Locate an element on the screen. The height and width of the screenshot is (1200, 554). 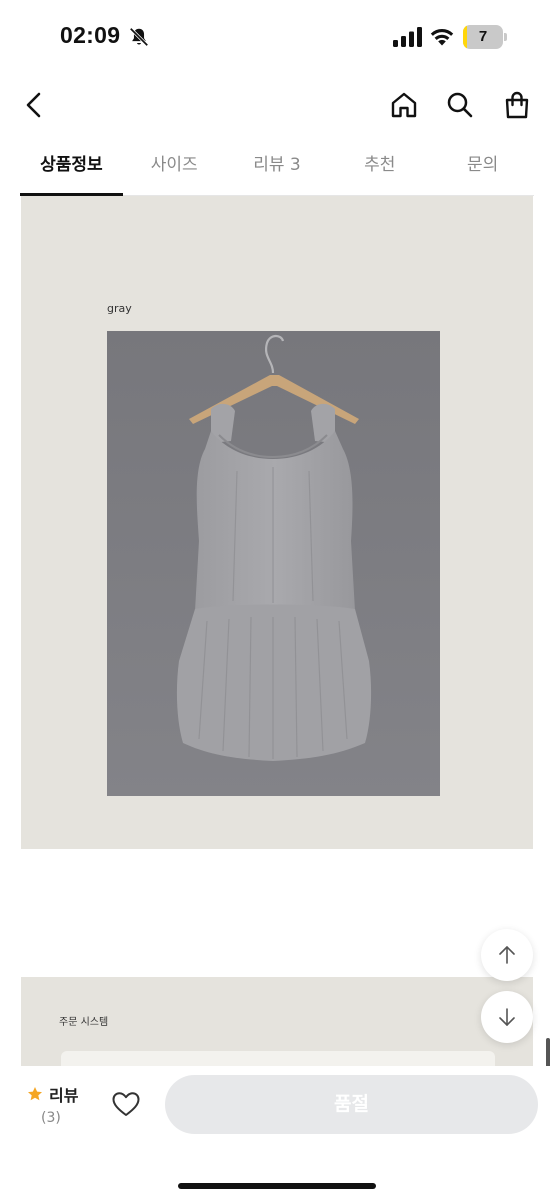
order-system-title: 주문 시스템 is located at coordinates (84, 1022).